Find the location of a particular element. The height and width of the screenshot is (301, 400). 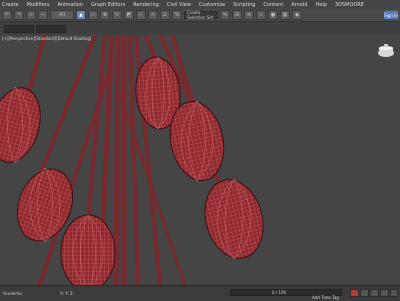

align-icon: ⊟ is located at coordinates (237, 15).